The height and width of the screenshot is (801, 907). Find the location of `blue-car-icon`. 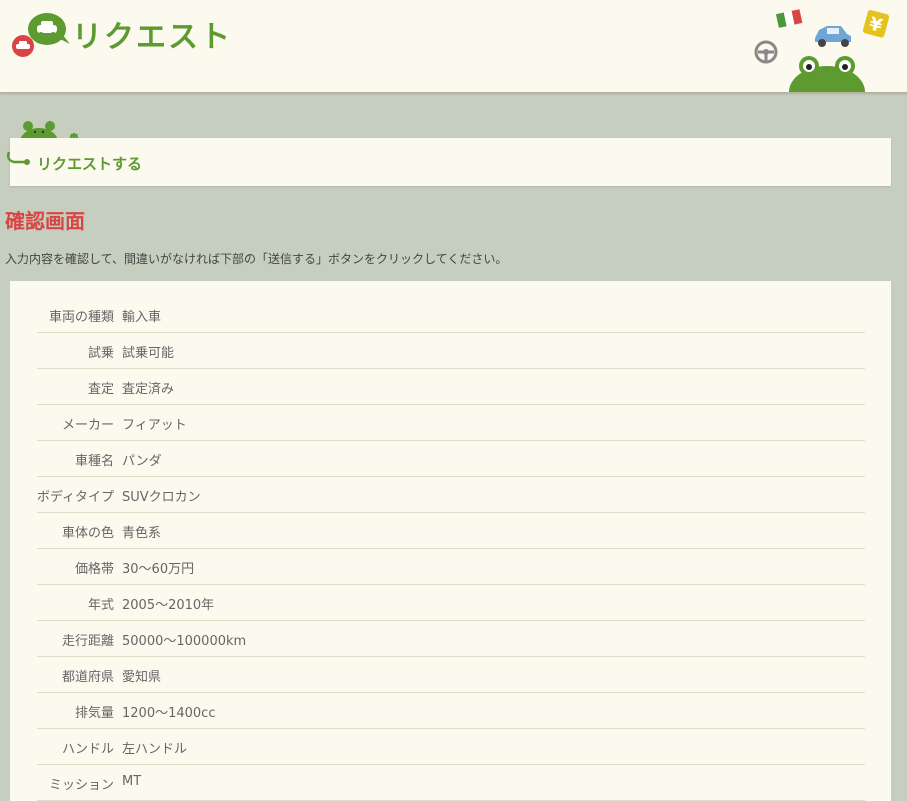

blue-car-icon is located at coordinates (833, 36).